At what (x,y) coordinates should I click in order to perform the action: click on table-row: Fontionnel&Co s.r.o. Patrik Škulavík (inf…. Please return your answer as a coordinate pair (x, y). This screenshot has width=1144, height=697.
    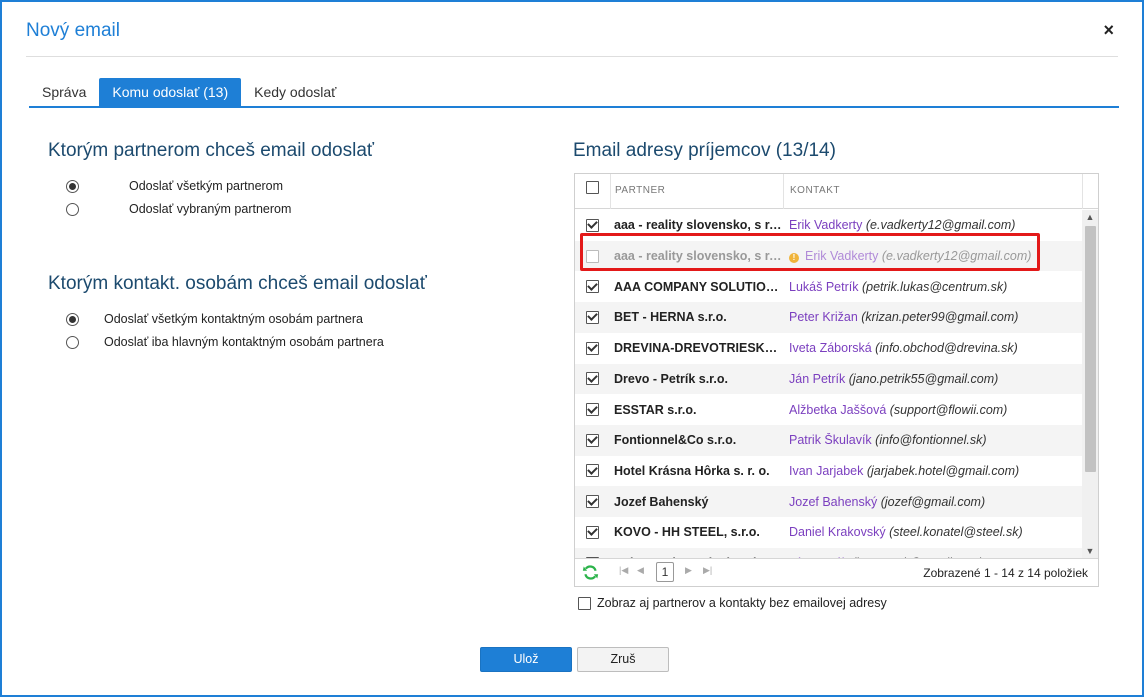
    Looking at the image, I should click on (828, 440).